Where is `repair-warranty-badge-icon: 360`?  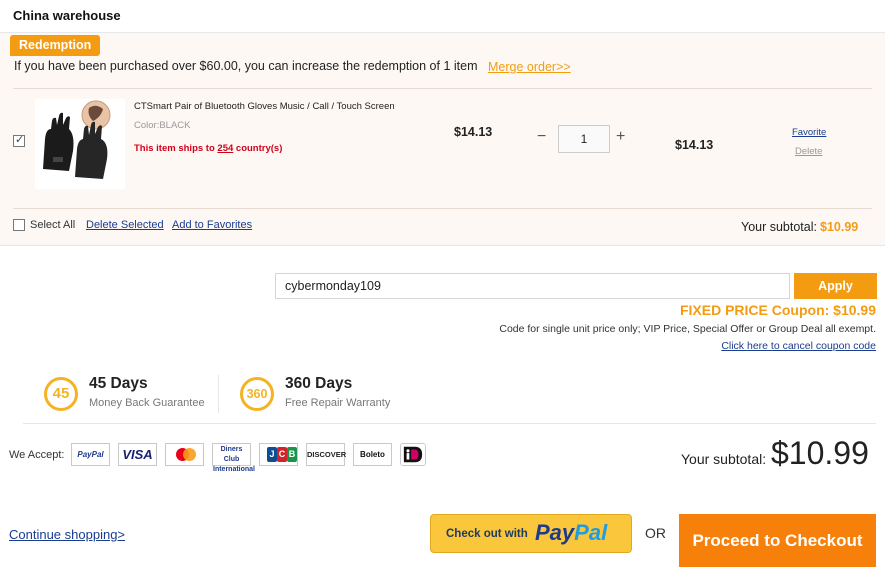 repair-warranty-badge-icon: 360 is located at coordinates (257, 394).